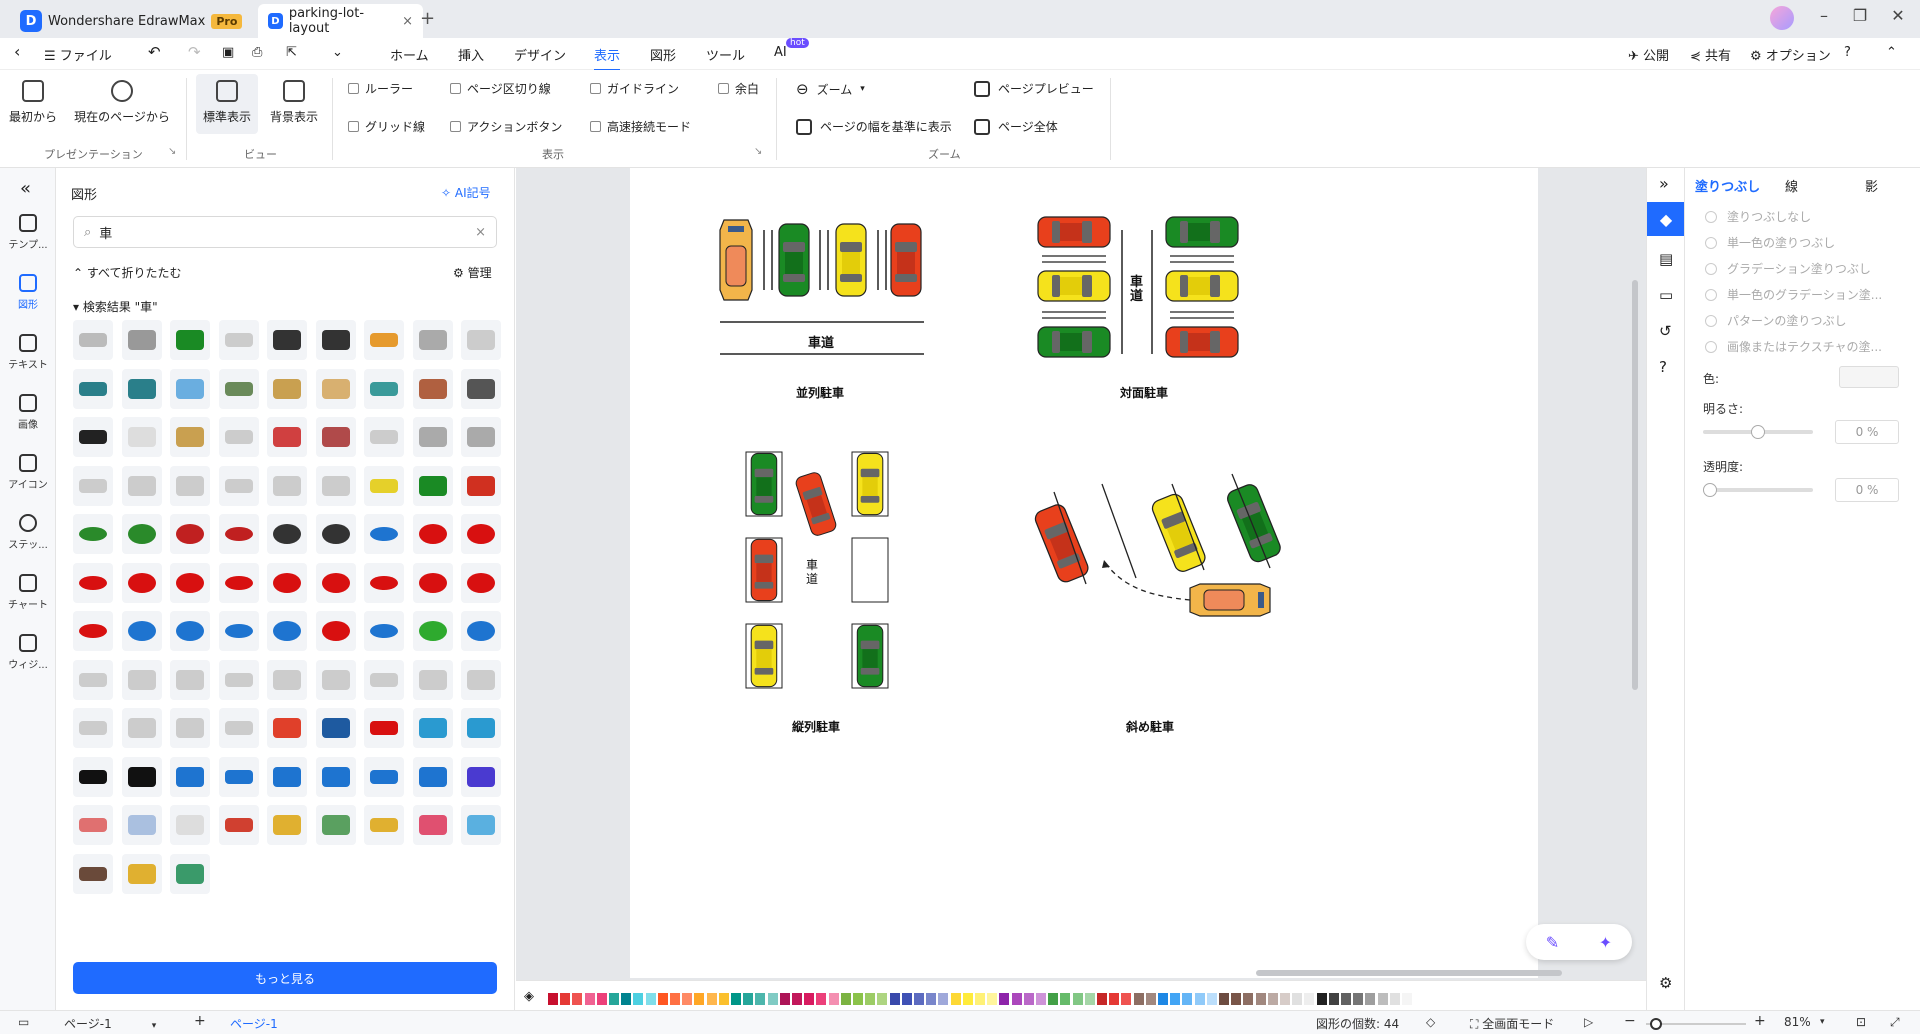 The width and height of the screenshot is (1920, 1034). Describe the element at coordinates (480, 232) in the screenshot. I see `clear-search-icon: ×` at that location.